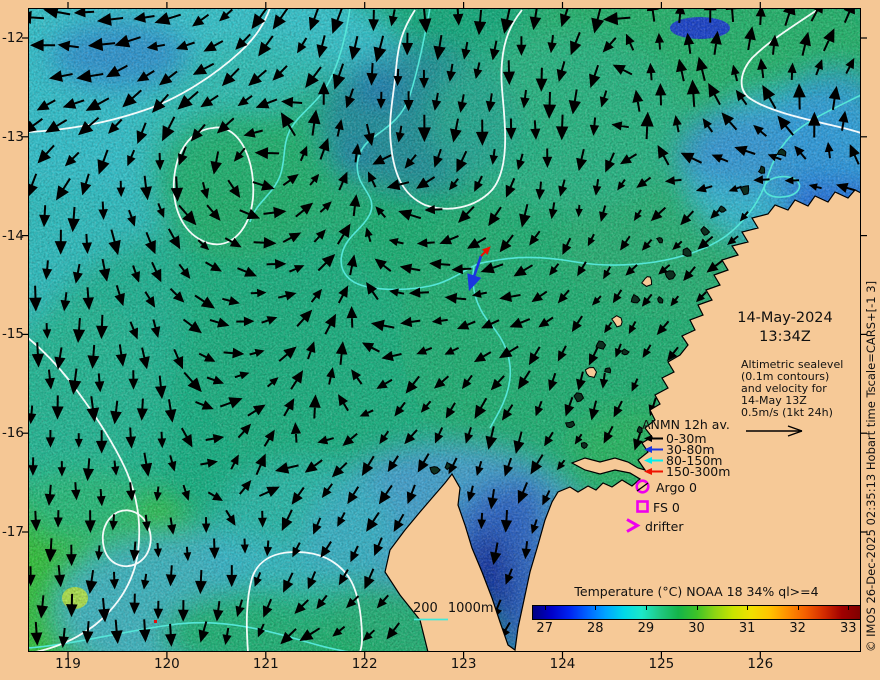  Describe the element at coordinates (425, 608) in the screenshot. I see `isobath-200-label: 200` at that location.